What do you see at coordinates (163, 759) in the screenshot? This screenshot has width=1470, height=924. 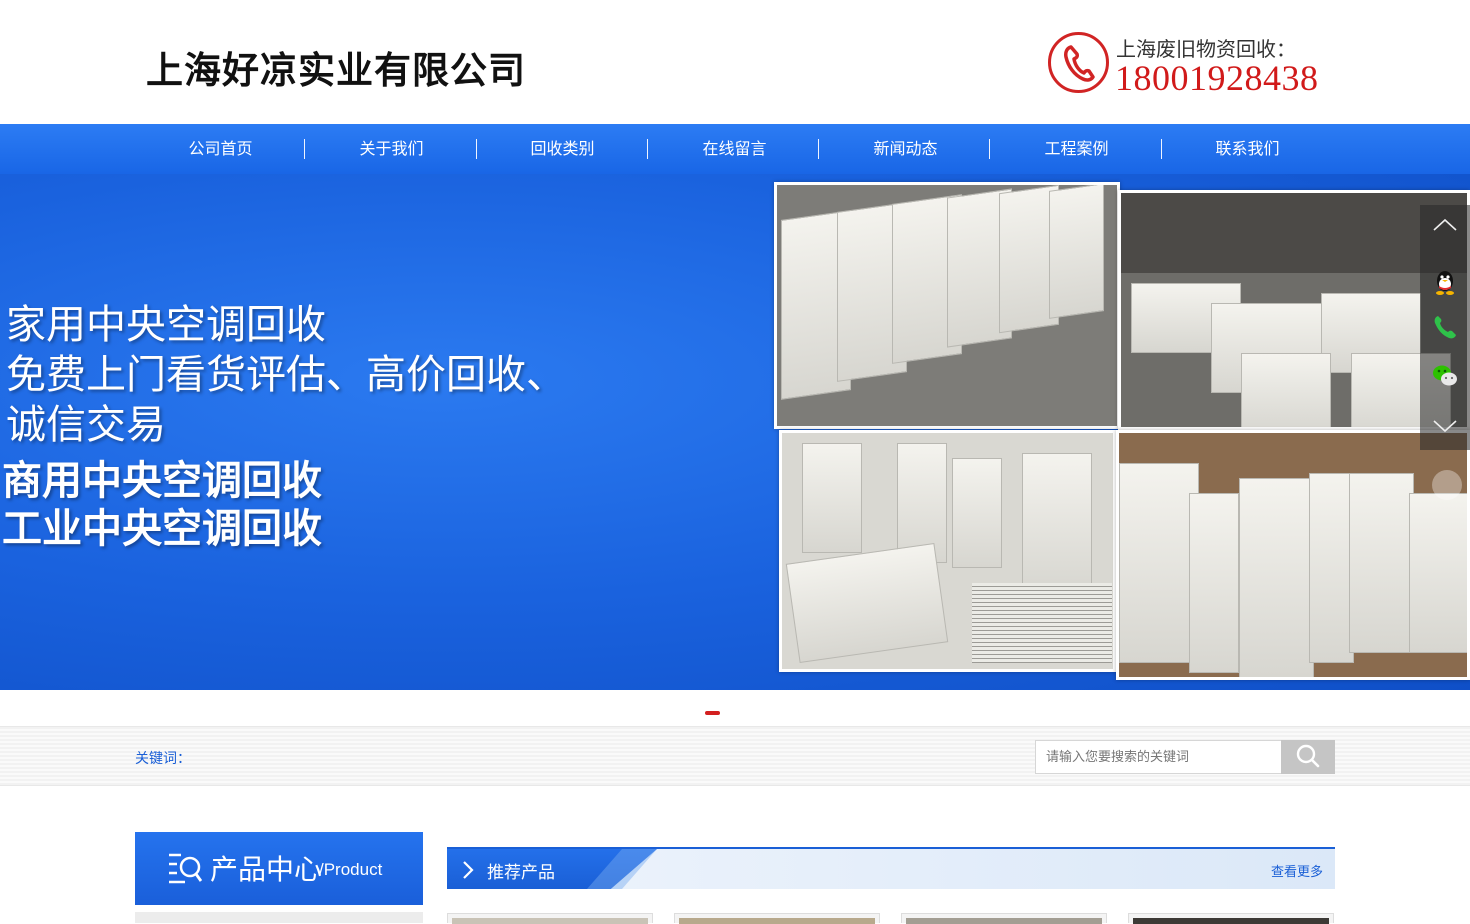 I see `hot-keywords-label: 关键词：` at bounding box center [163, 759].